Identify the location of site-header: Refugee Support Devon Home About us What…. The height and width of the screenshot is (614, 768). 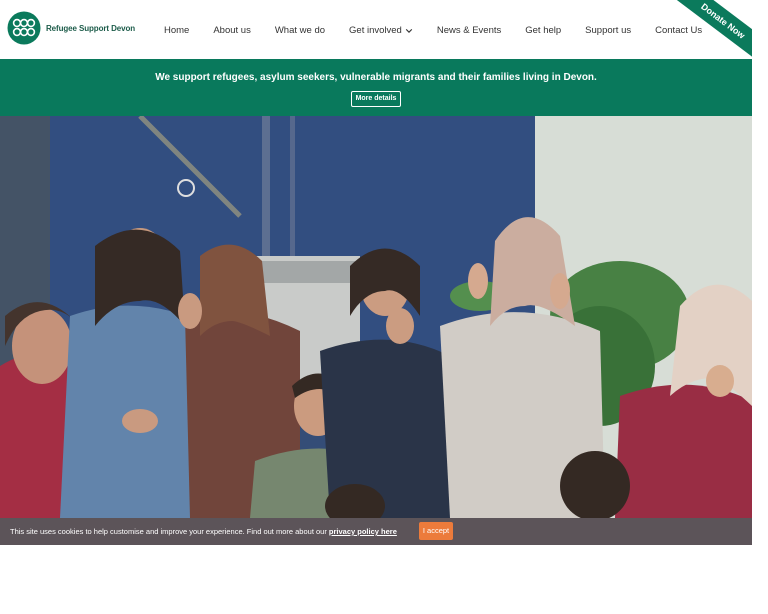
(376, 30).